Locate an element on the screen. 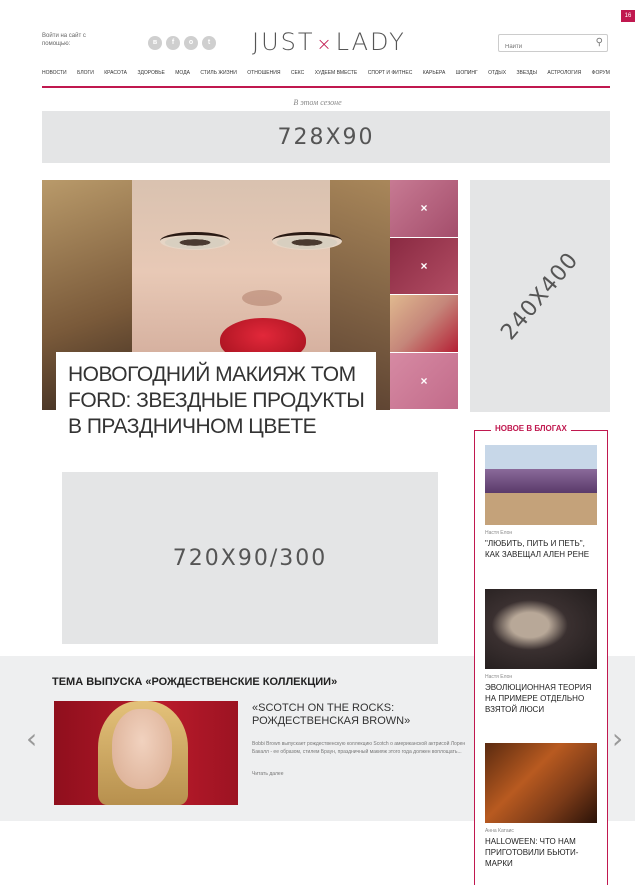 The height and width of the screenshot is (885, 635). nav-item-news: Новости is located at coordinates (54, 73).